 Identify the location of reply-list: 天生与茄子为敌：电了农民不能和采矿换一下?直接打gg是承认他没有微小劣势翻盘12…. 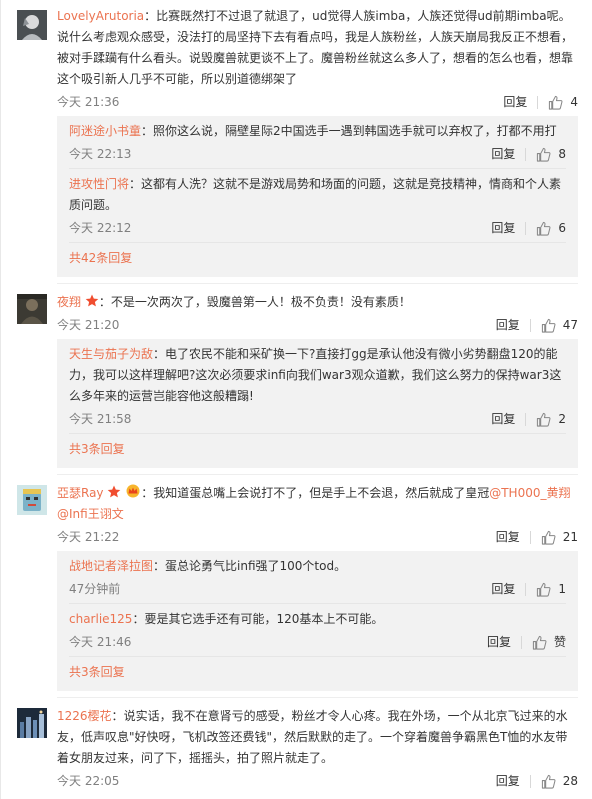
(317, 403).